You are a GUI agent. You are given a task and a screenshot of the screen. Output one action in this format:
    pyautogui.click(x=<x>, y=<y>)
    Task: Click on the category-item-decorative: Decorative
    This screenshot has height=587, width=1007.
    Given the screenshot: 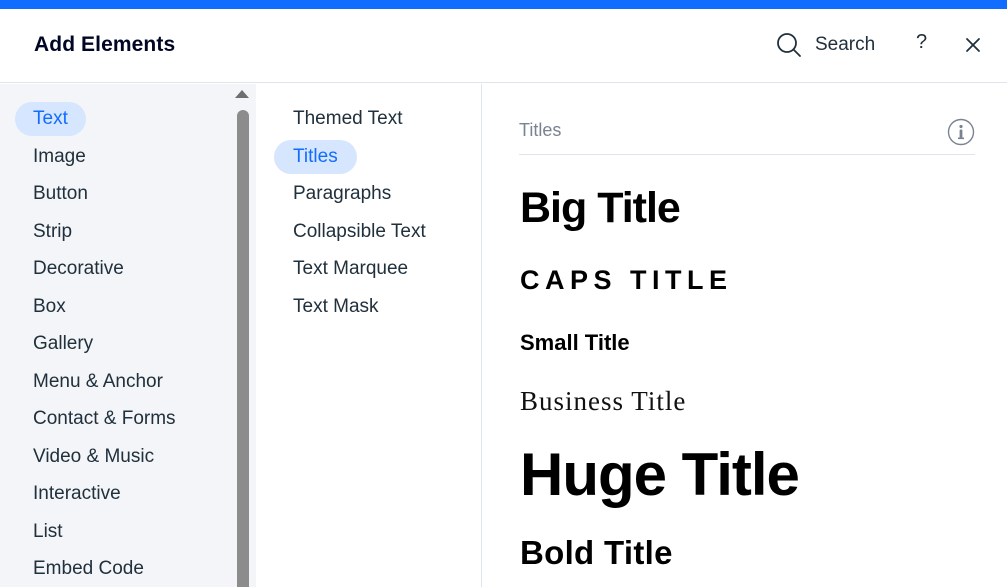 What is the action you would take?
    pyautogui.click(x=78, y=269)
    